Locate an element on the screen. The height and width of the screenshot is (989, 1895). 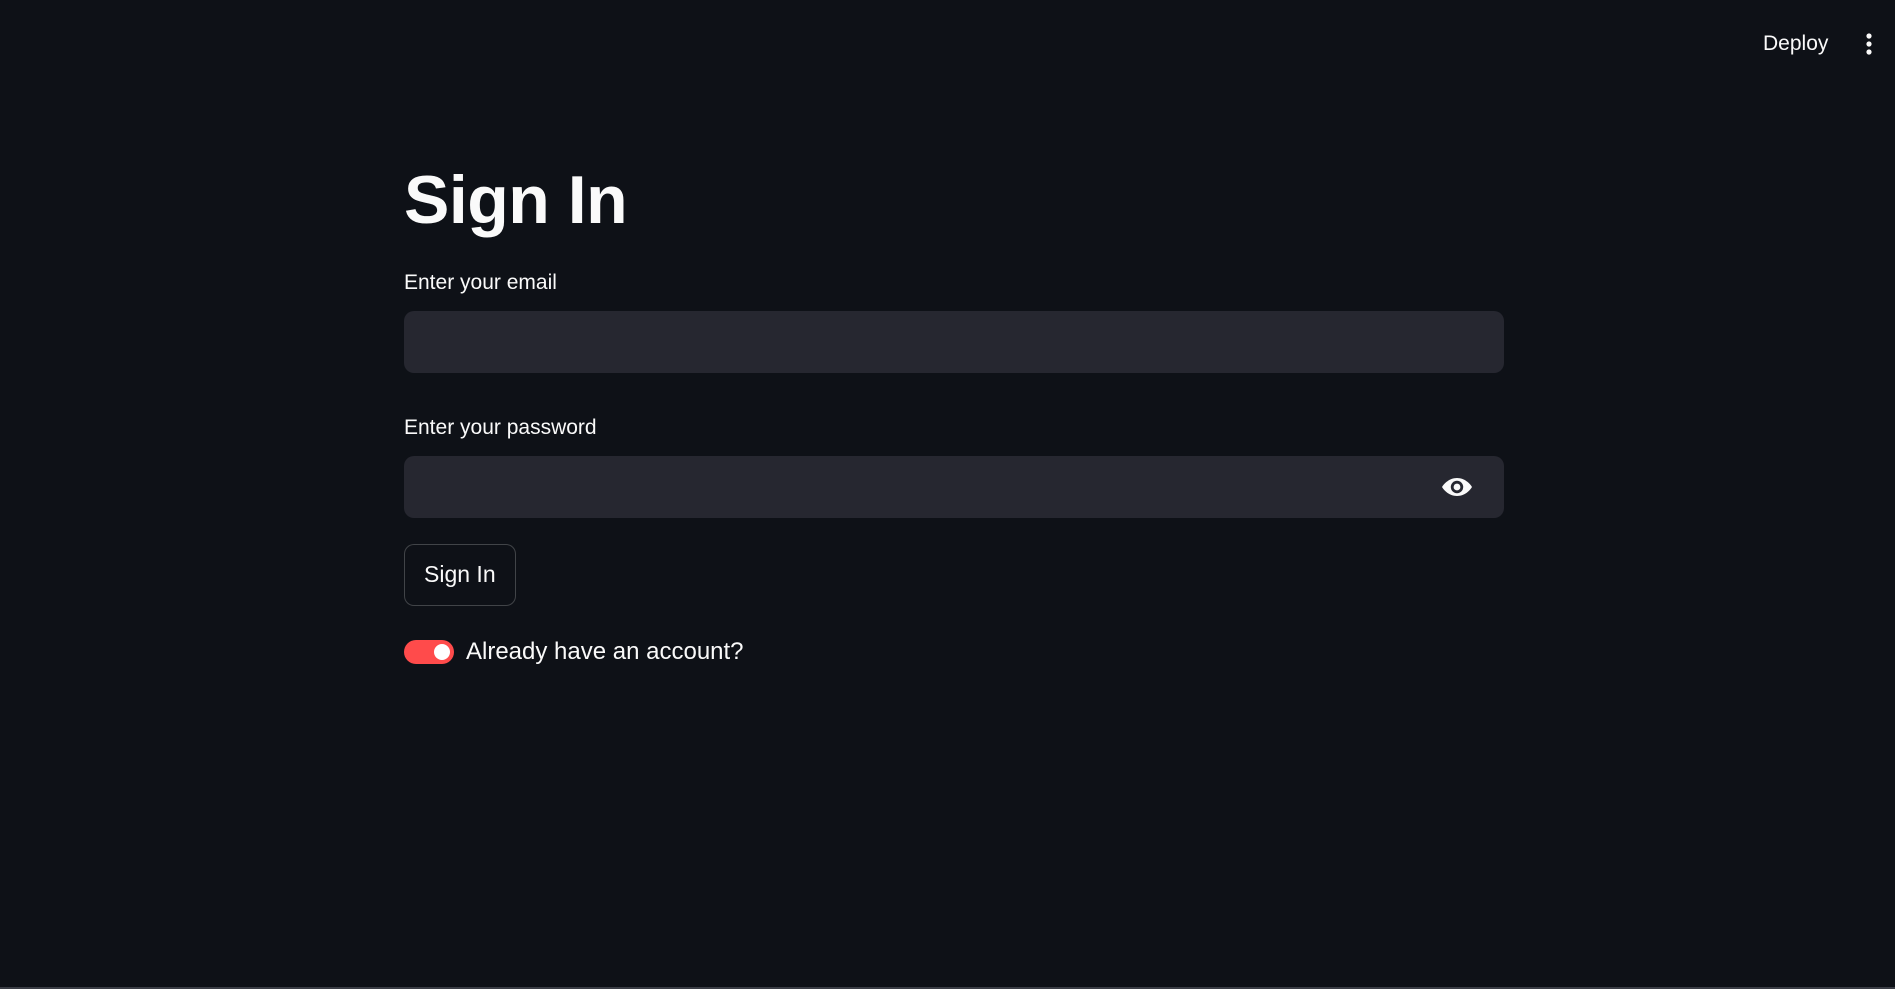
account-toggle-label: Already have an account? is located at coordinates (605, 652).